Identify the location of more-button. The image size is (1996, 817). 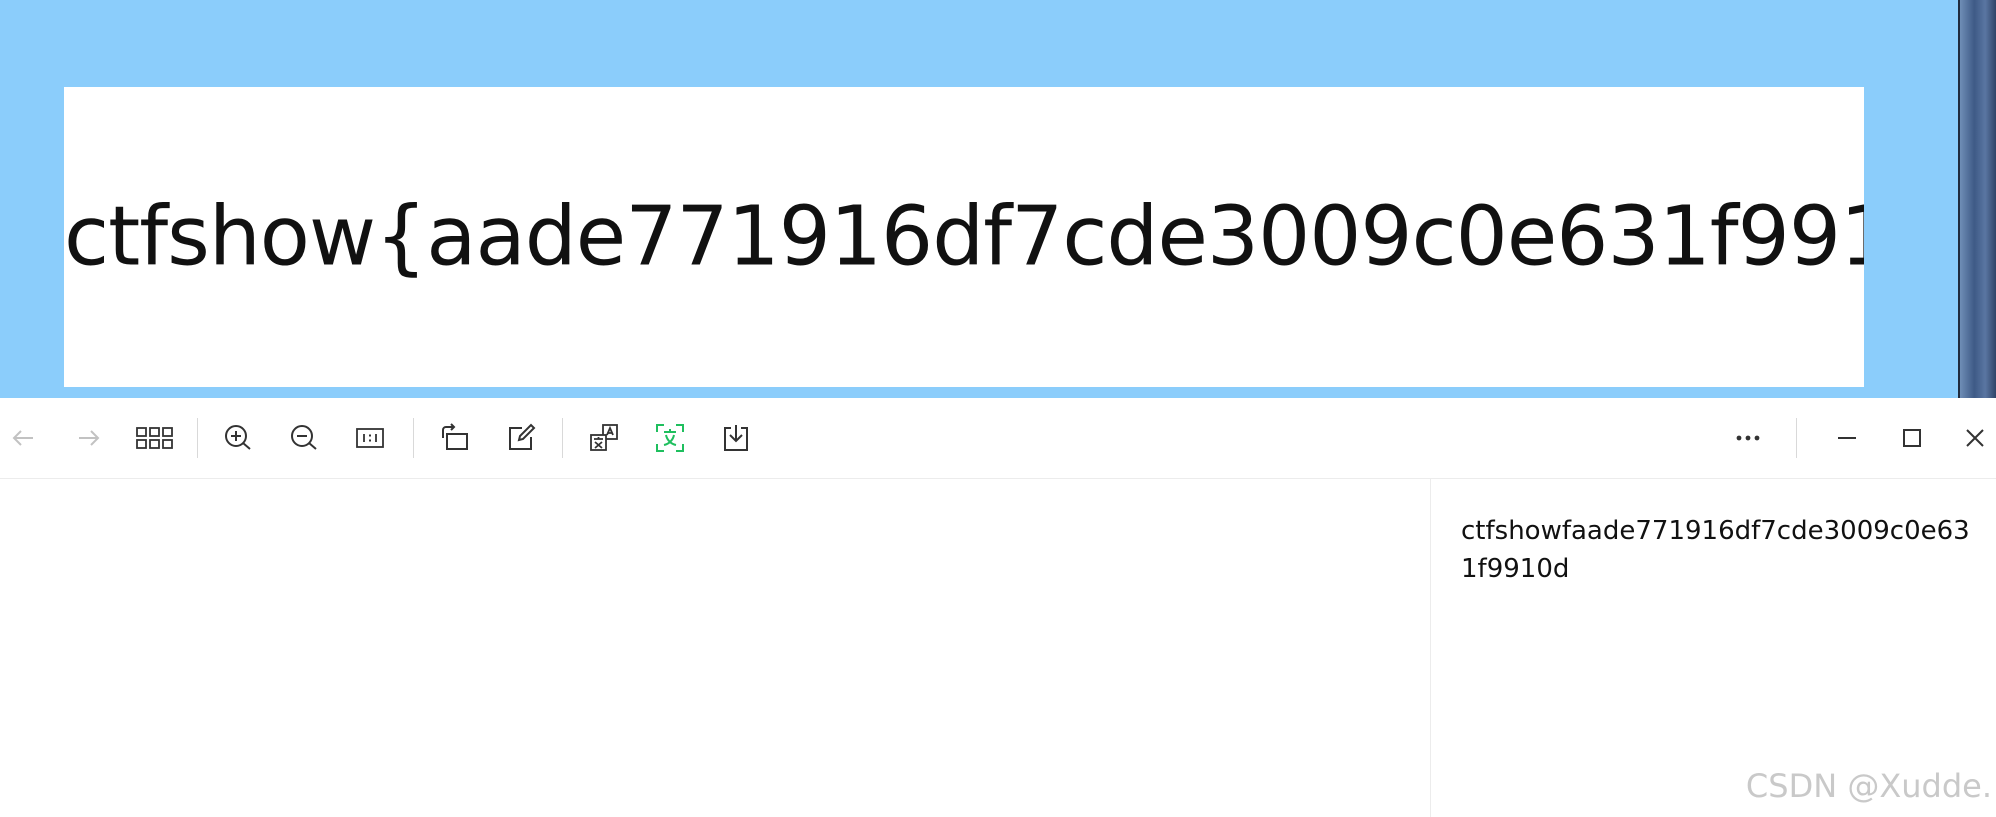
(1748, 438).